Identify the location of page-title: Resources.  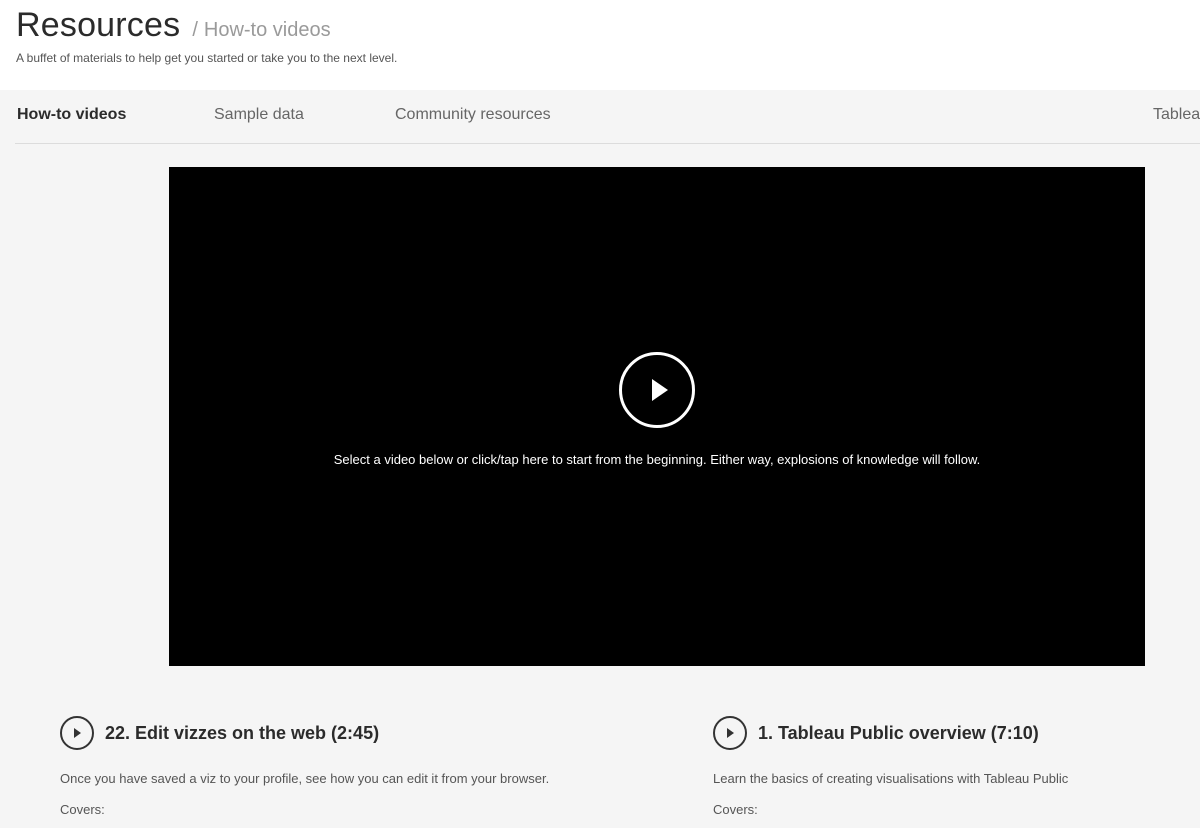
(98, 25).